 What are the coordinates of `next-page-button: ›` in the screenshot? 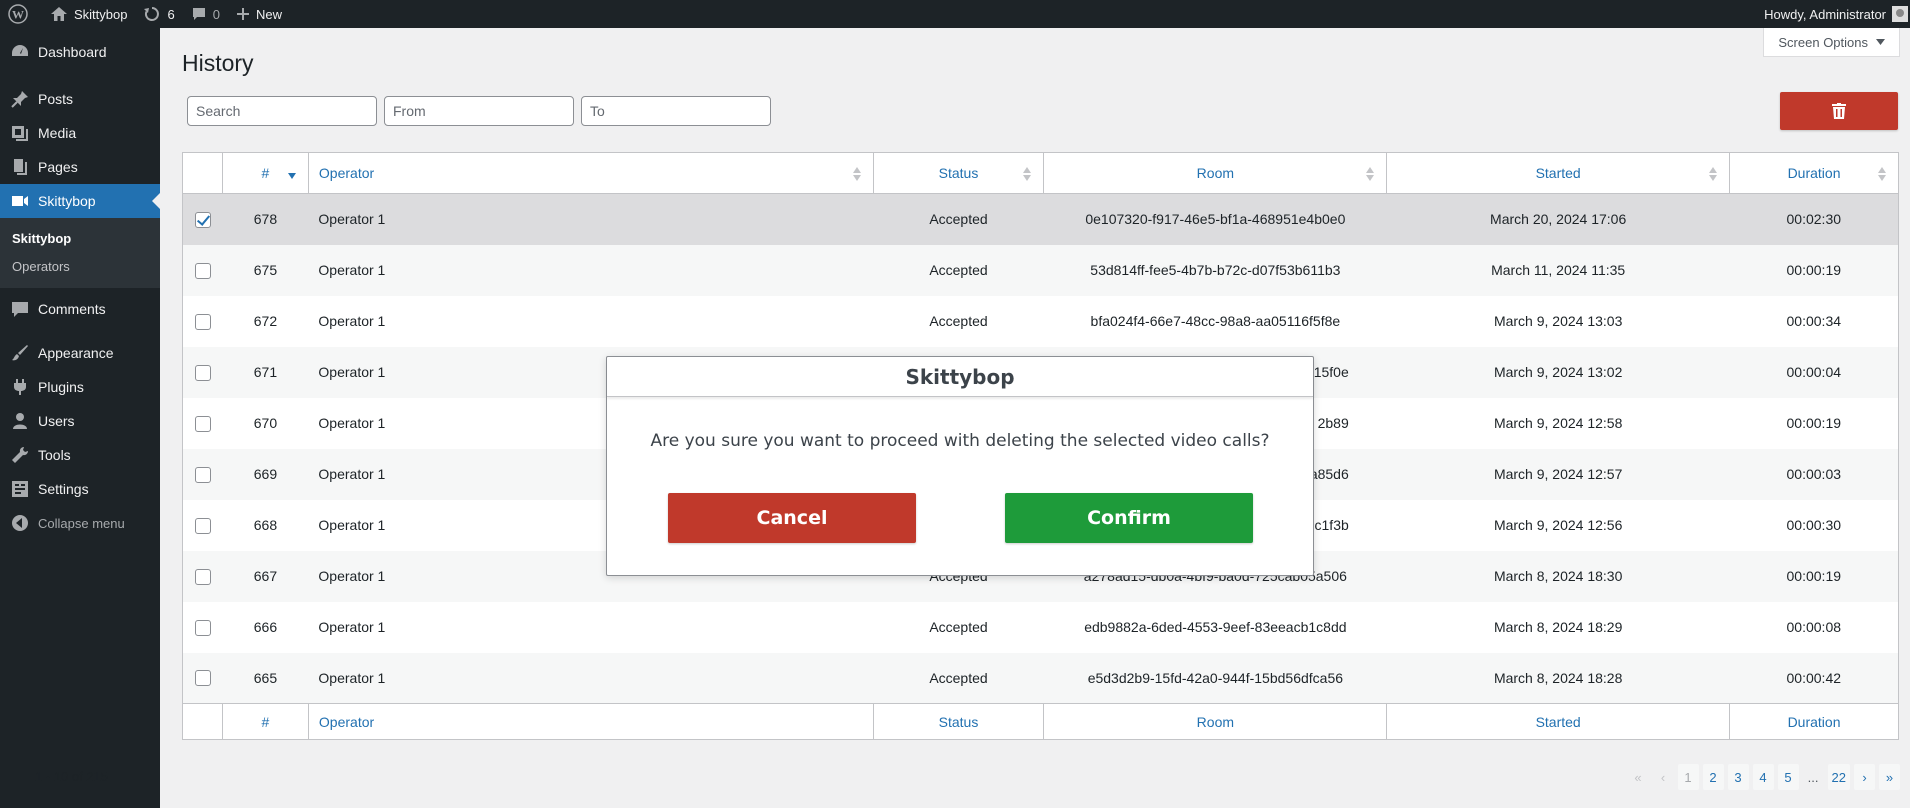 It's located at (1864, 777).